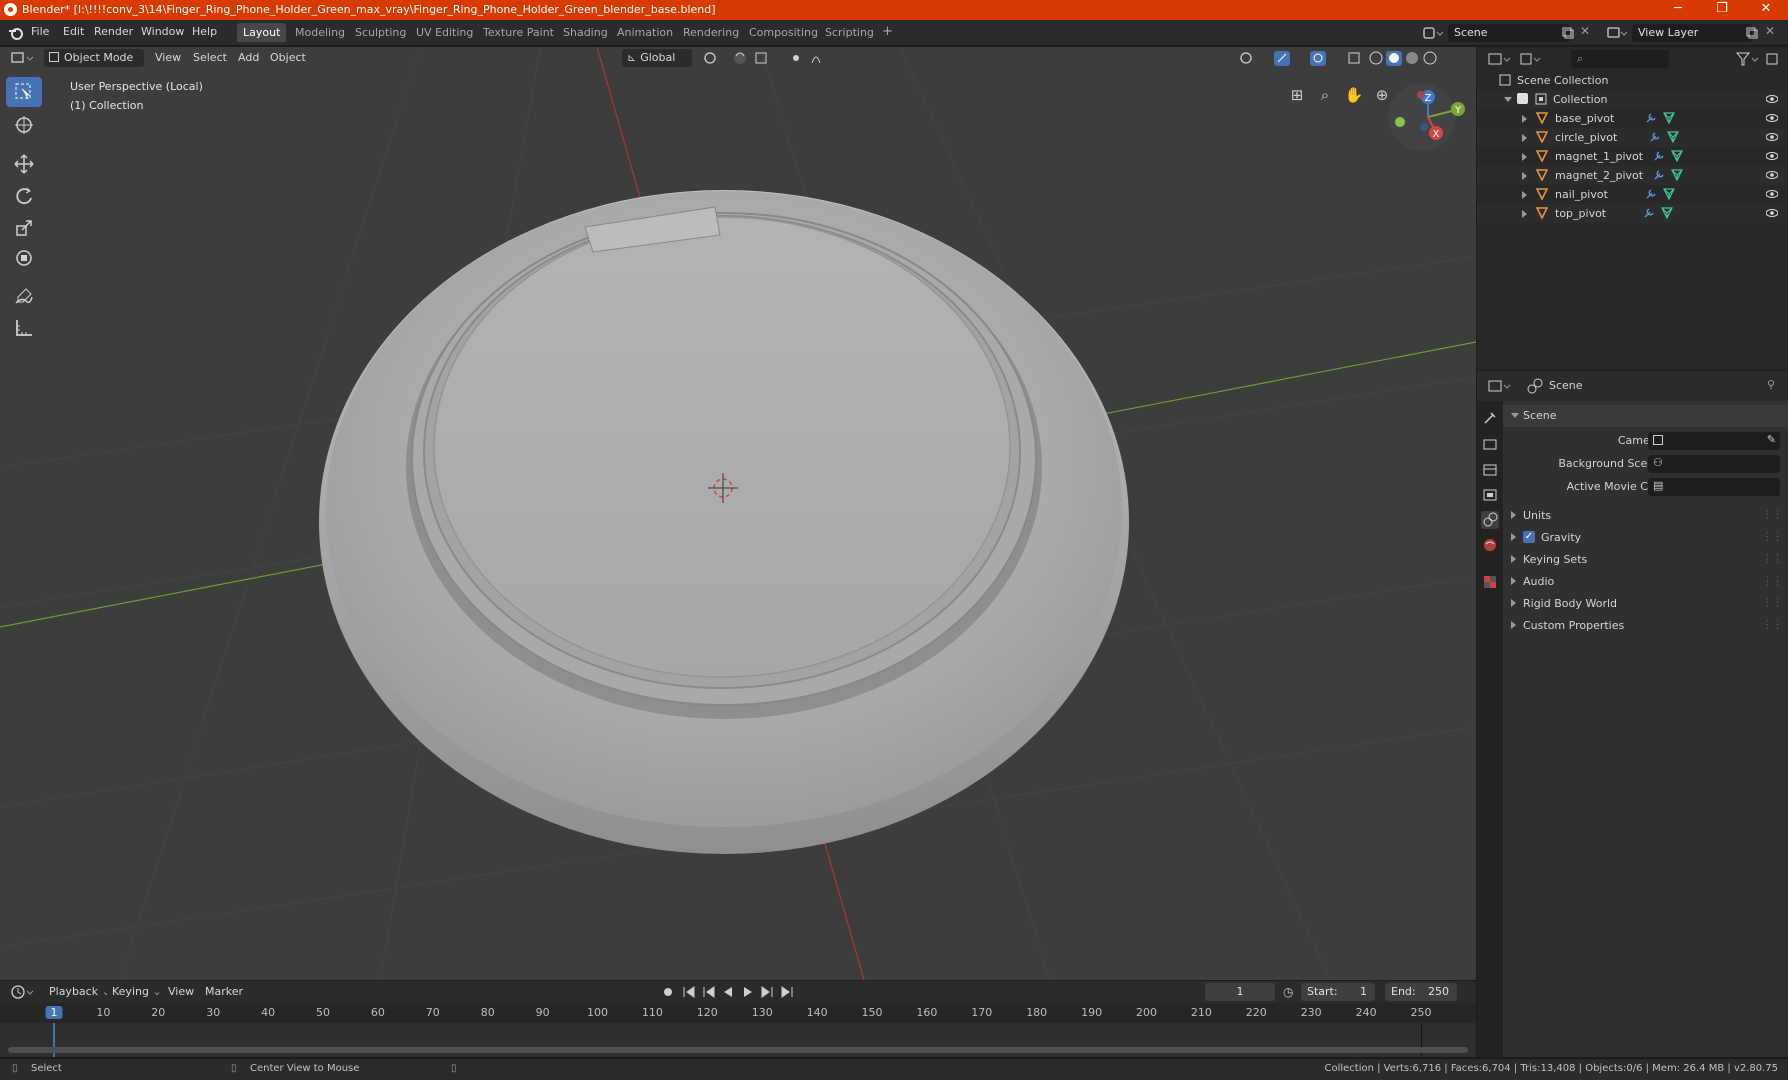 The width and height of the screenshot is (1788, 1080). What do you see at coordinates (585, 32) in the screenshot?
I see `tab-shading: Shading` at bounding box center [585, 32].